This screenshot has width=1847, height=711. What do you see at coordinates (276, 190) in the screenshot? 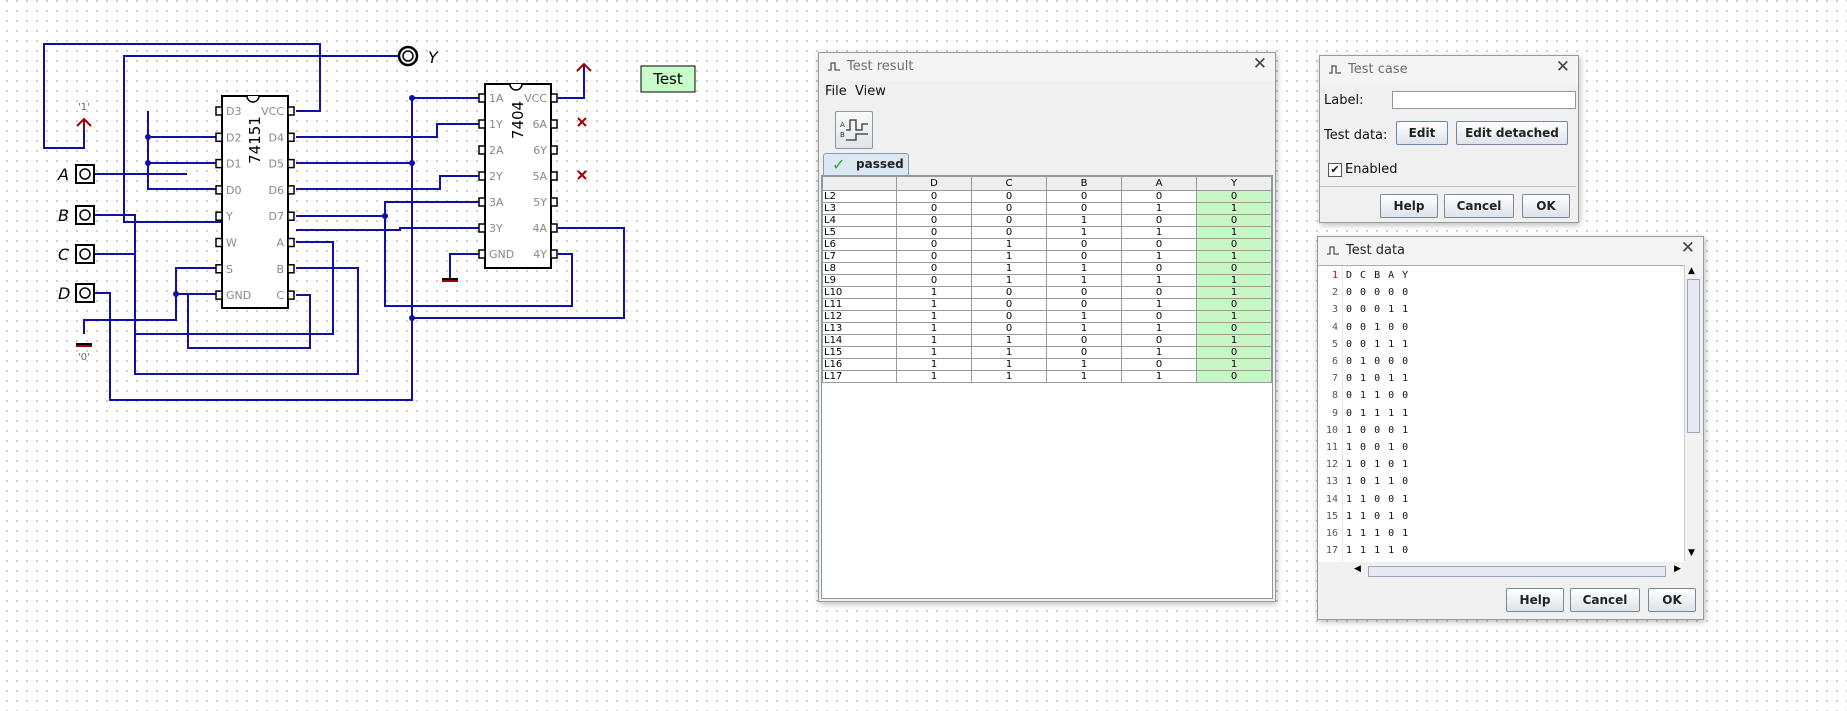
I see `chip-74151-pin-d6: D6` at bounding box center [276, 190].